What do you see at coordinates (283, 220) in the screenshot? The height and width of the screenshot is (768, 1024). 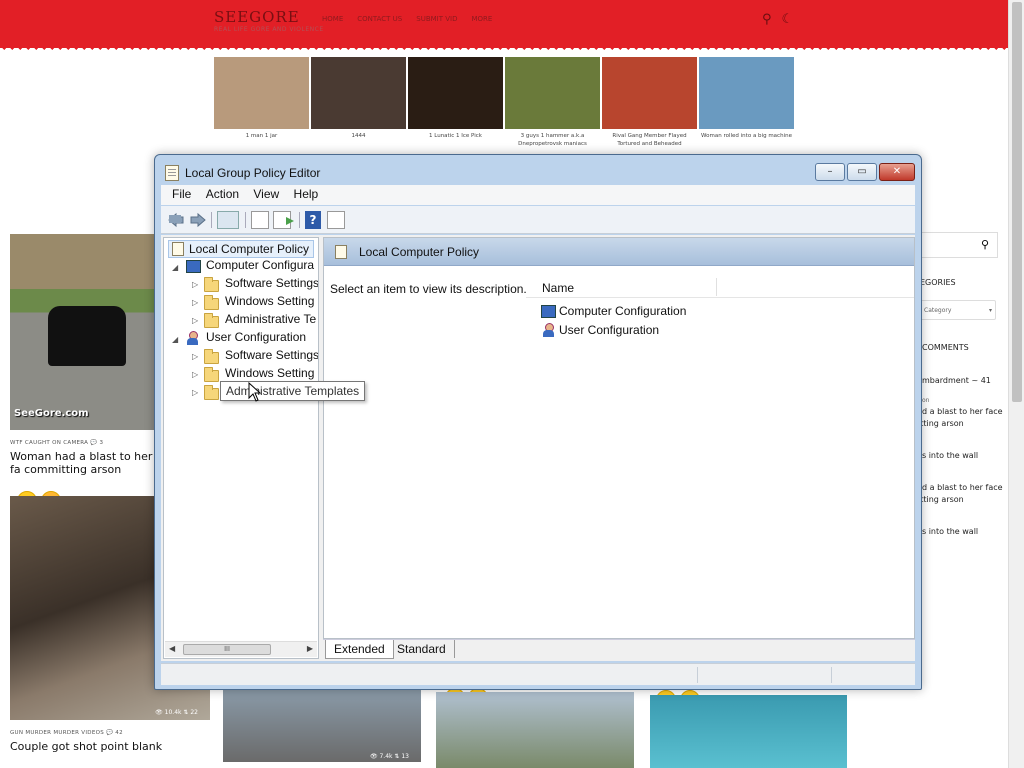 I see `export-list-icon` at bounding box center [283, 220].